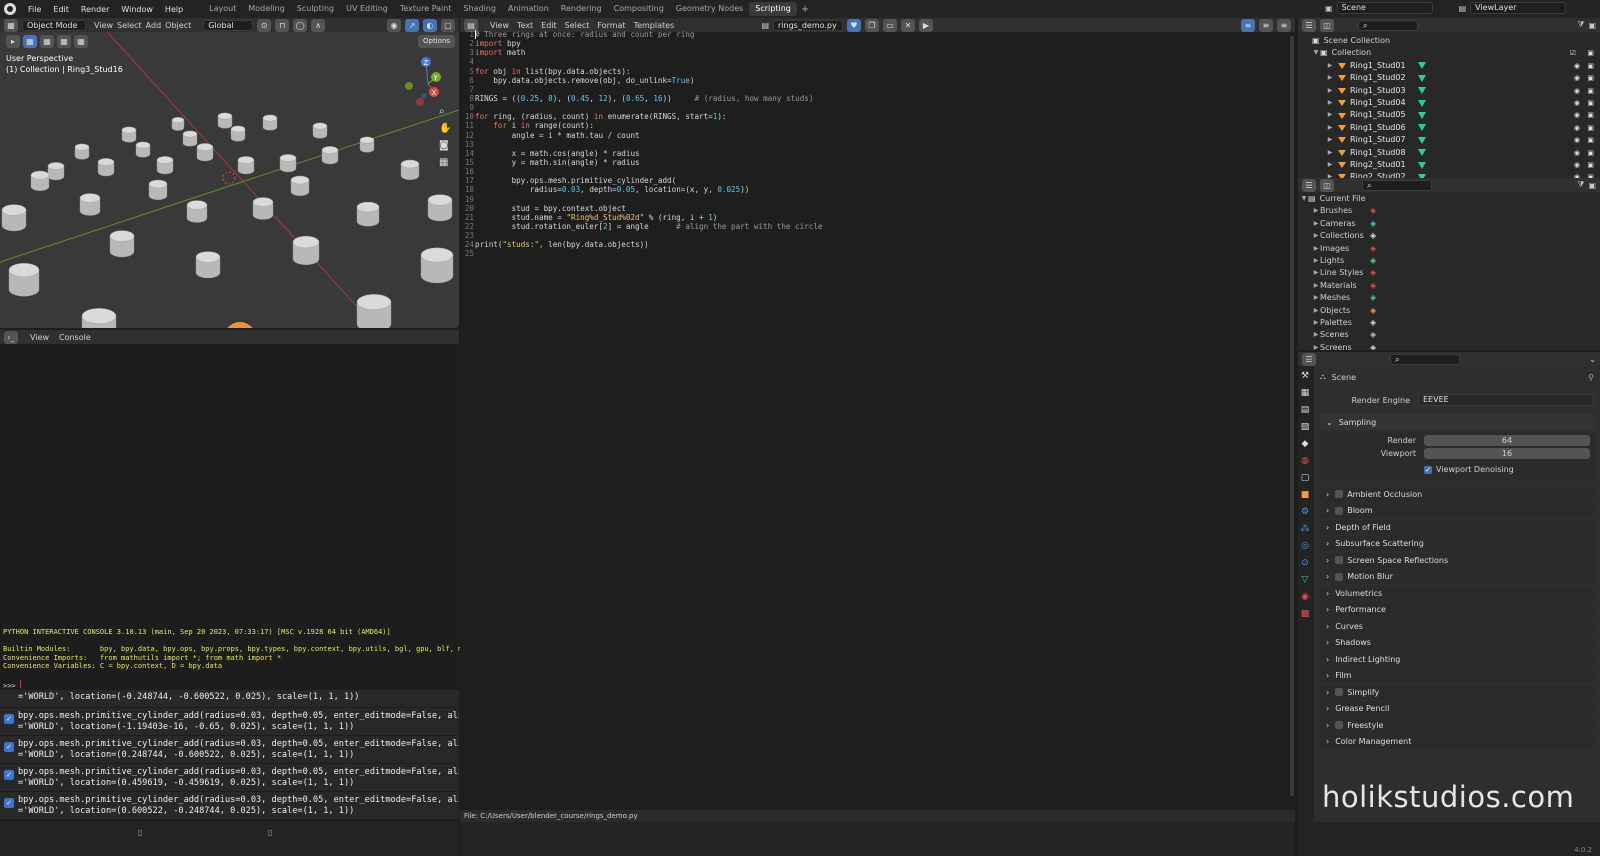 The width and height of the screenshot is (1600, 856). Describe the element at coordinates (1450, 249) in the screenshot. I see `blendfile-row: ▶ Images ◈` at that location.